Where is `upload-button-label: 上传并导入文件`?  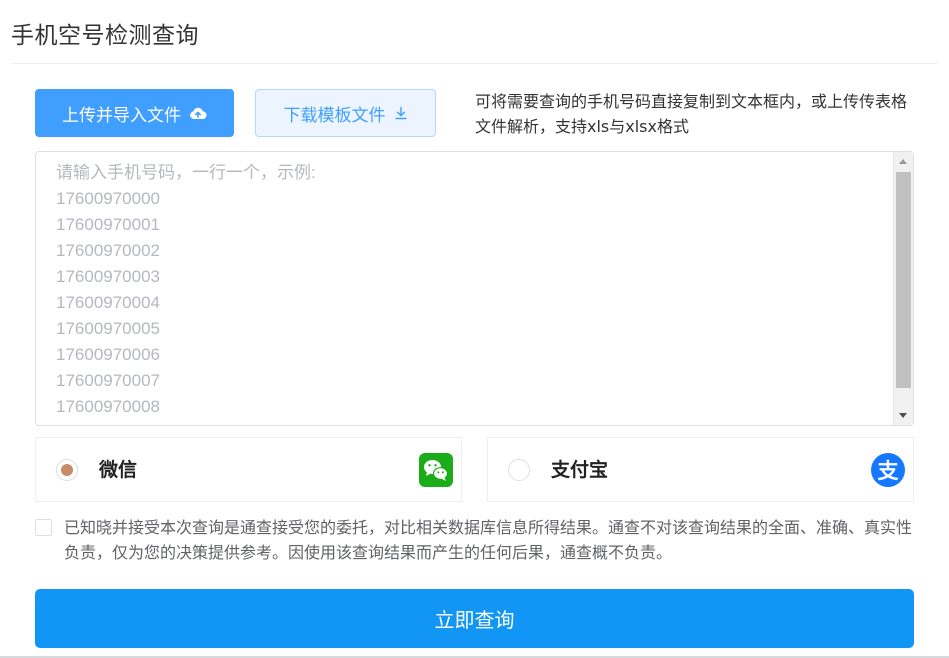 upload-button-label: 上传并导入文件 is located at coordinates (121, 115).